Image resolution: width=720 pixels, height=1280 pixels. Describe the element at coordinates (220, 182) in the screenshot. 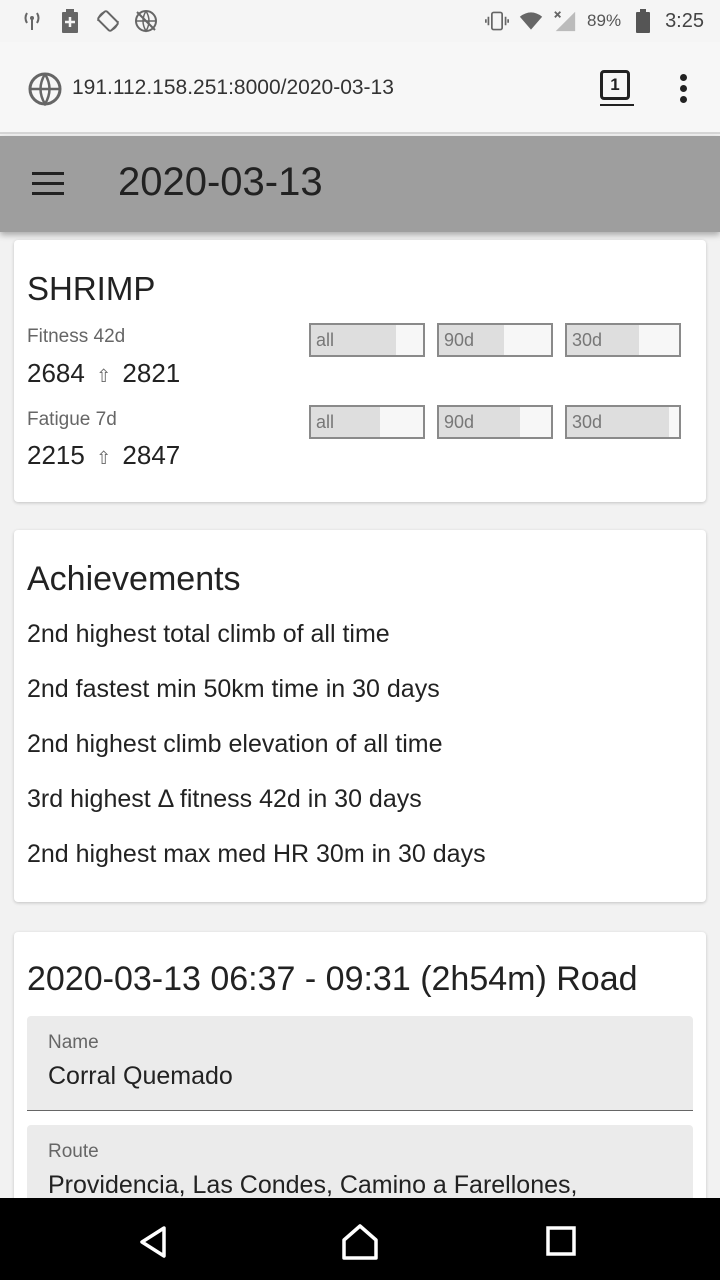

I see `page-title: 2020-03-13` at that location.